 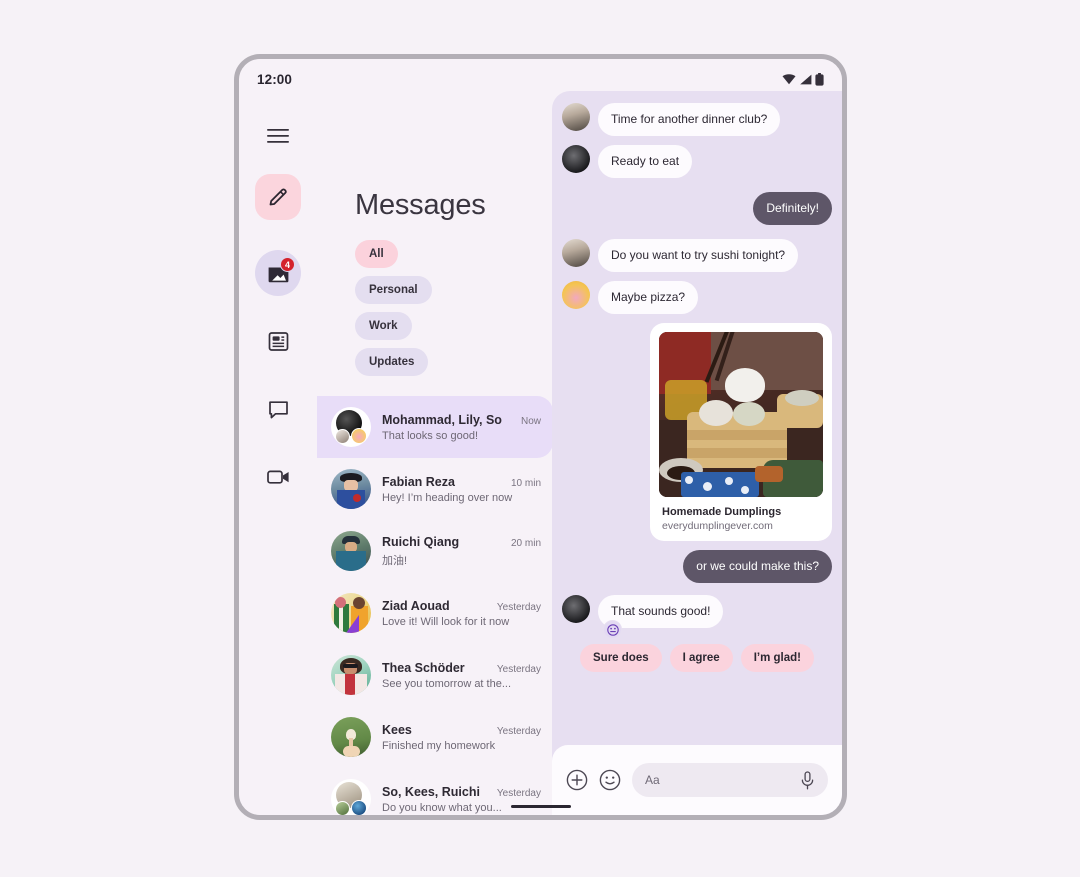 What do you see at coordinates (697, 208) in the screenshot?
I see `message-row: Definitely!` at bounding box center [697, 208].